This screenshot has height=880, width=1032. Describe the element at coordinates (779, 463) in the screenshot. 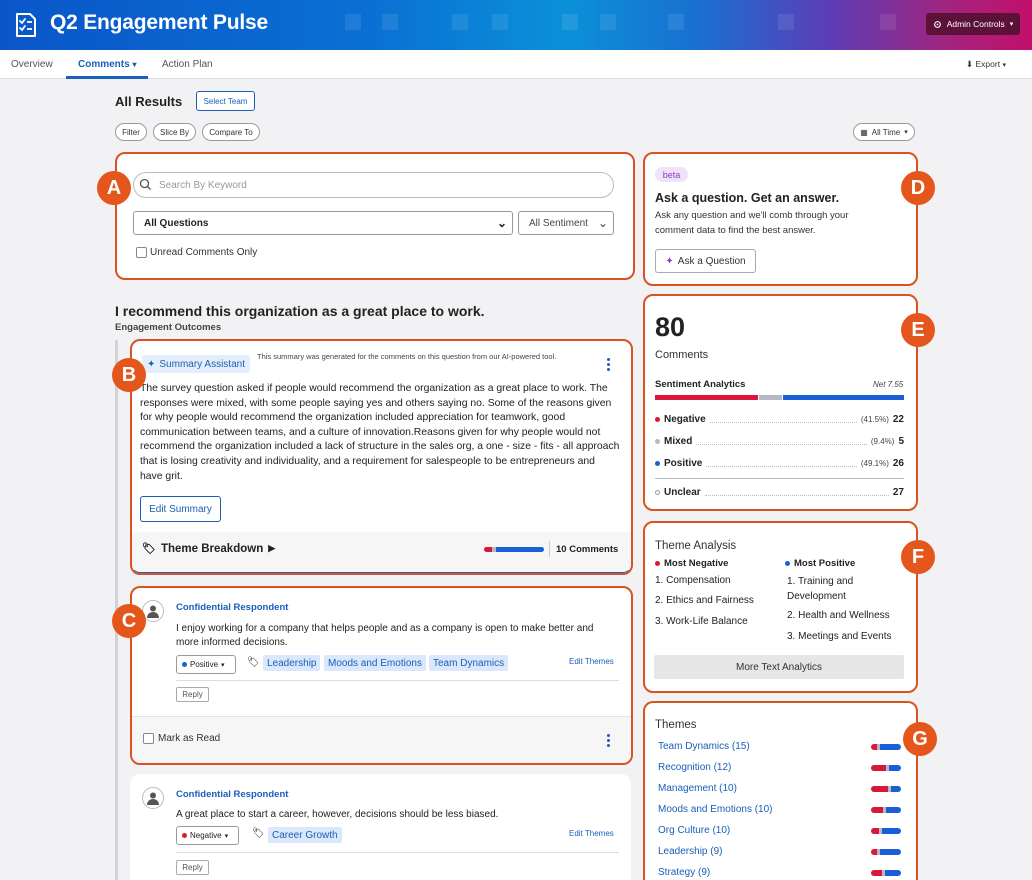

I see `sentiment-row: Positive (49.1%) 26` at that location.